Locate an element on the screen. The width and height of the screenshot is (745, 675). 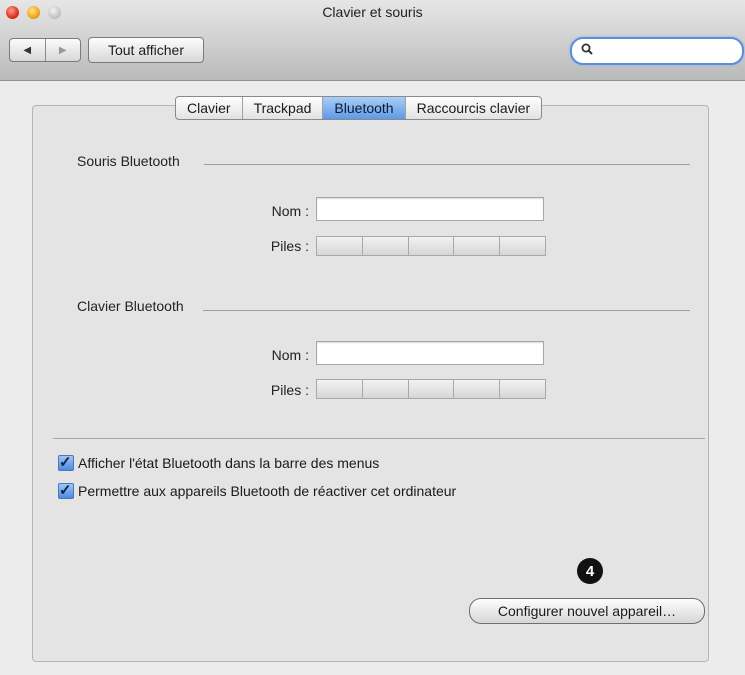
back-button: ◀ is located at coordinates (27, 50).